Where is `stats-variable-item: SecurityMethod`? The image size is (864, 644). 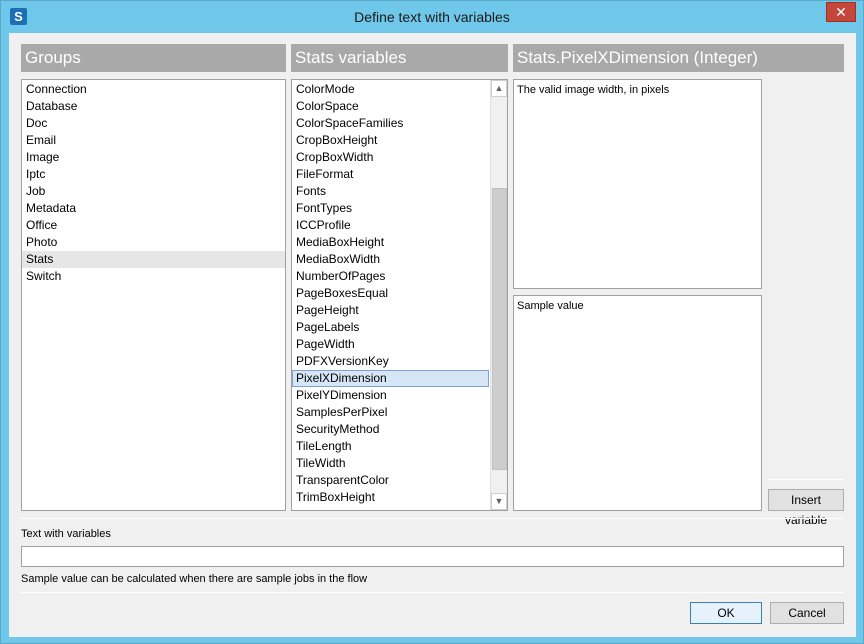 stats-variable-item: SecurityMethod is located at coordinates (390, 429).